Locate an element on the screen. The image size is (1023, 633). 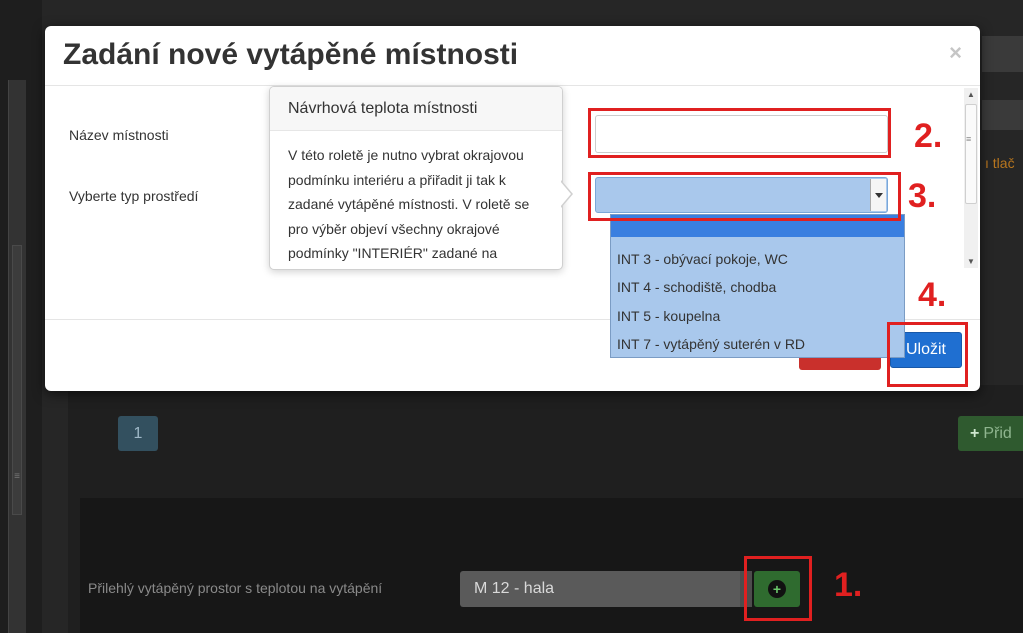
add-button-label: Přid is located at coordinates (997, 433).